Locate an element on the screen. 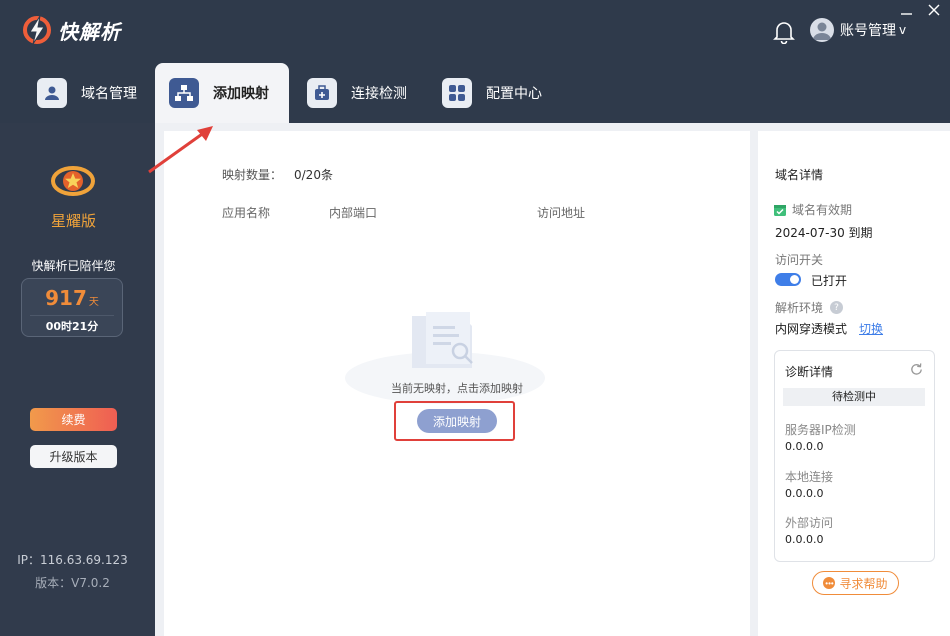  duration-time: 00时21分 is located at coordinates (72, 326).